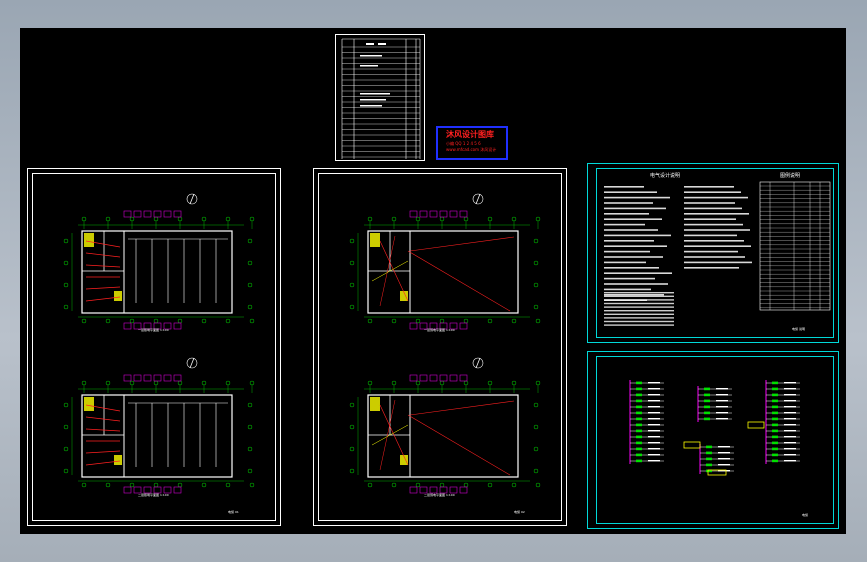 The width and height of the screenshot is (867, 562). Describe the element at coordinates (445, 343) in the screenshot. I see `weak-current-plans-drawing` at that location.